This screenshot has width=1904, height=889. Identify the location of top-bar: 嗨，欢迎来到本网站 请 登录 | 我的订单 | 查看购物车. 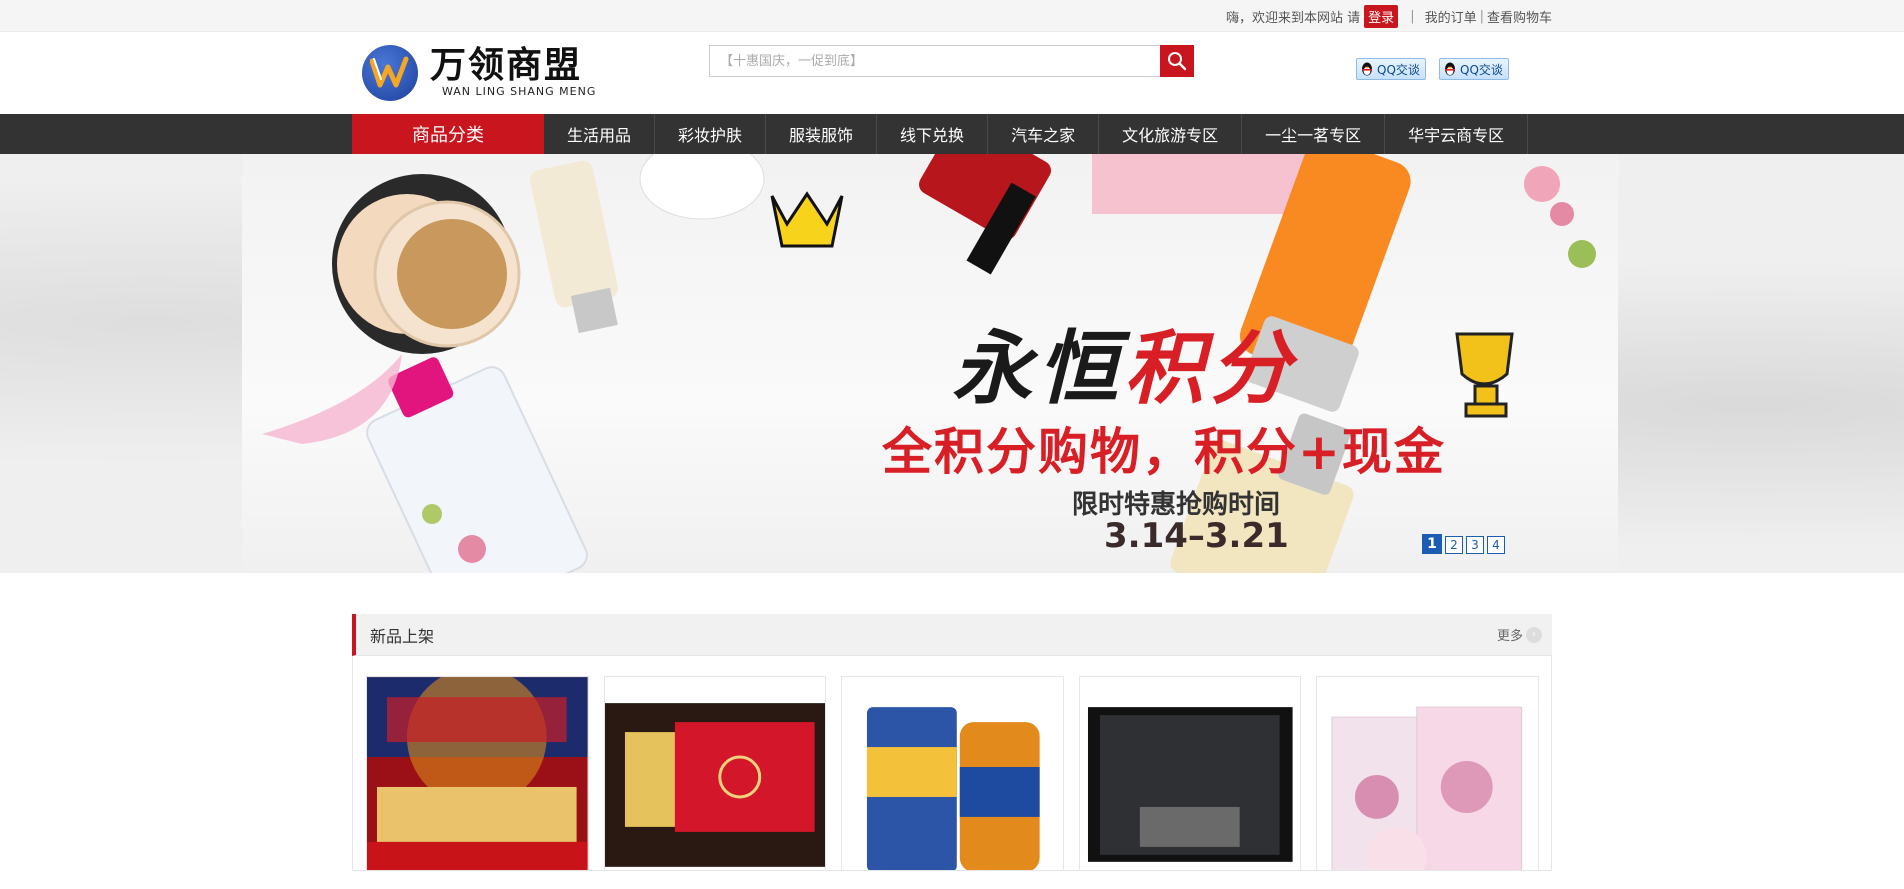
(952, 16).